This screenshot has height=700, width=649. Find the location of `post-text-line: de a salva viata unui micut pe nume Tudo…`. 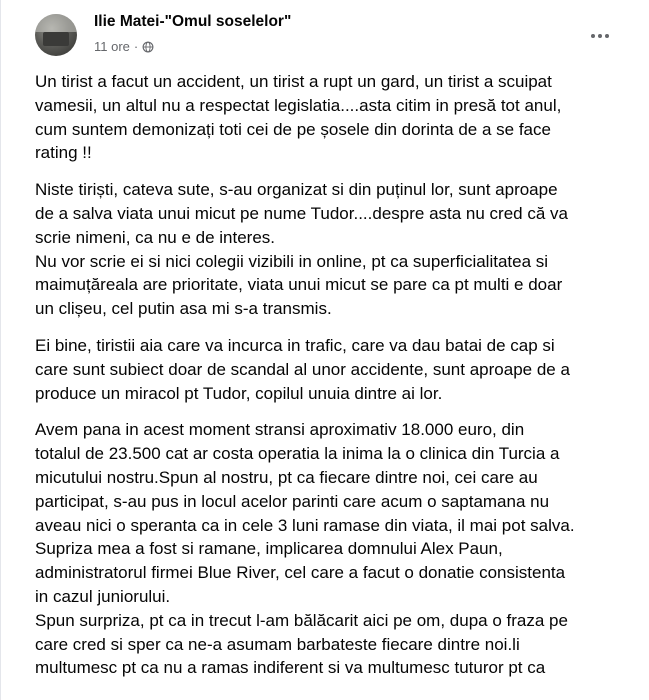

post-text-line: de a salva viata unui micut pe nume Tudo… is located at coordinates (301, 213).